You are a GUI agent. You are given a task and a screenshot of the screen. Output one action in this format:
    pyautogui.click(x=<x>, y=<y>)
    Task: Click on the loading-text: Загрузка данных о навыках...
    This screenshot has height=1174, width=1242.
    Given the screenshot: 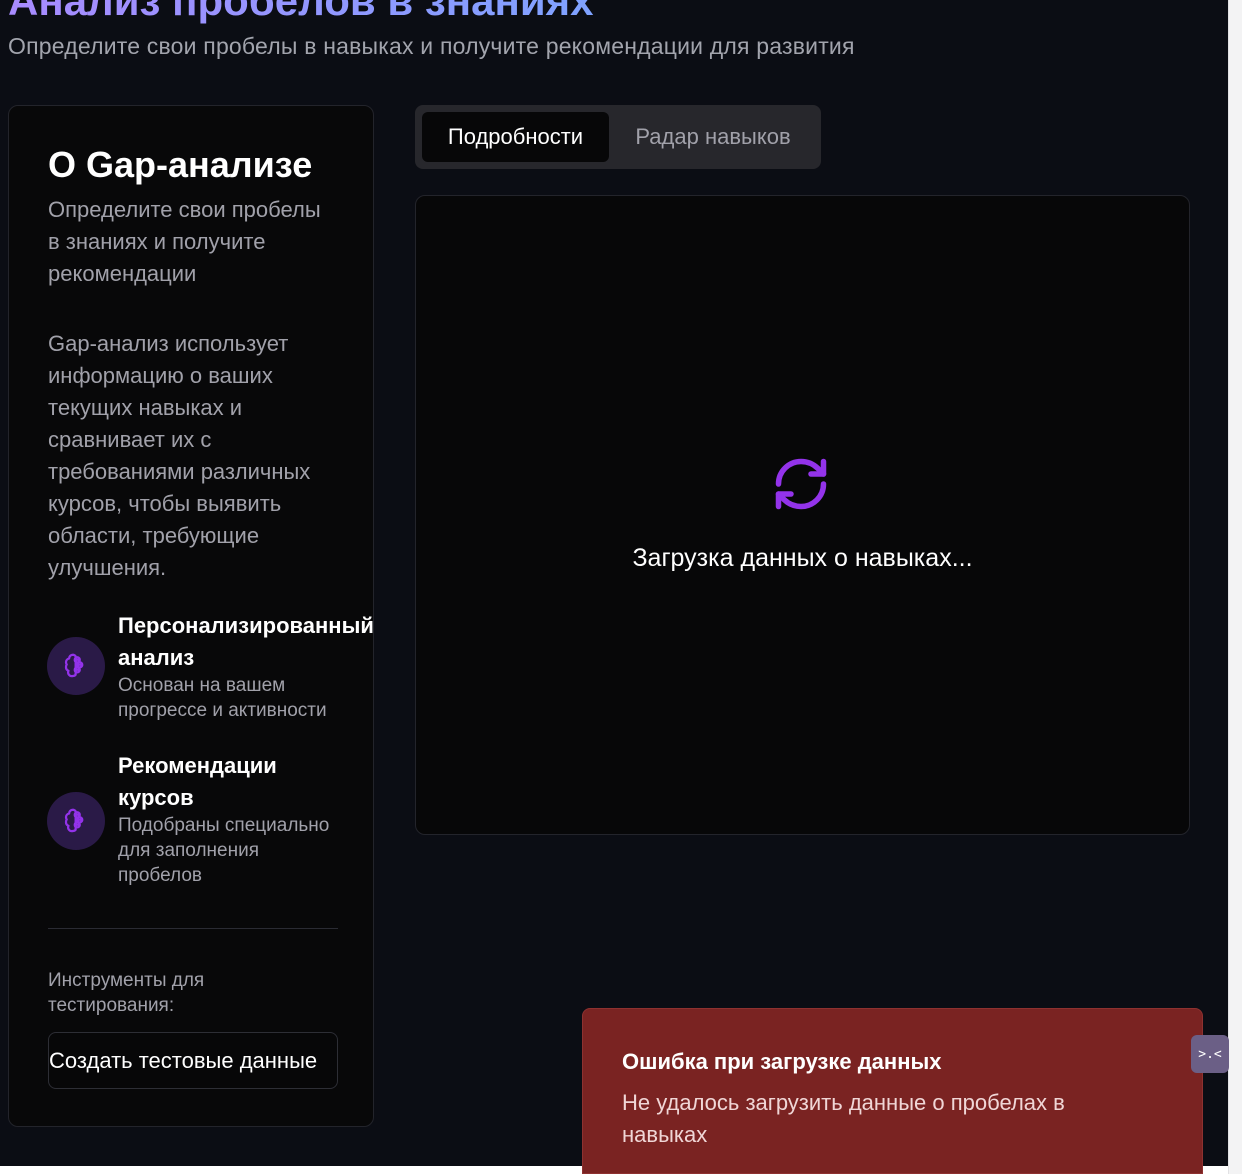 What is the action you would take?
    pyautogui.click(x=802, y=558)
    